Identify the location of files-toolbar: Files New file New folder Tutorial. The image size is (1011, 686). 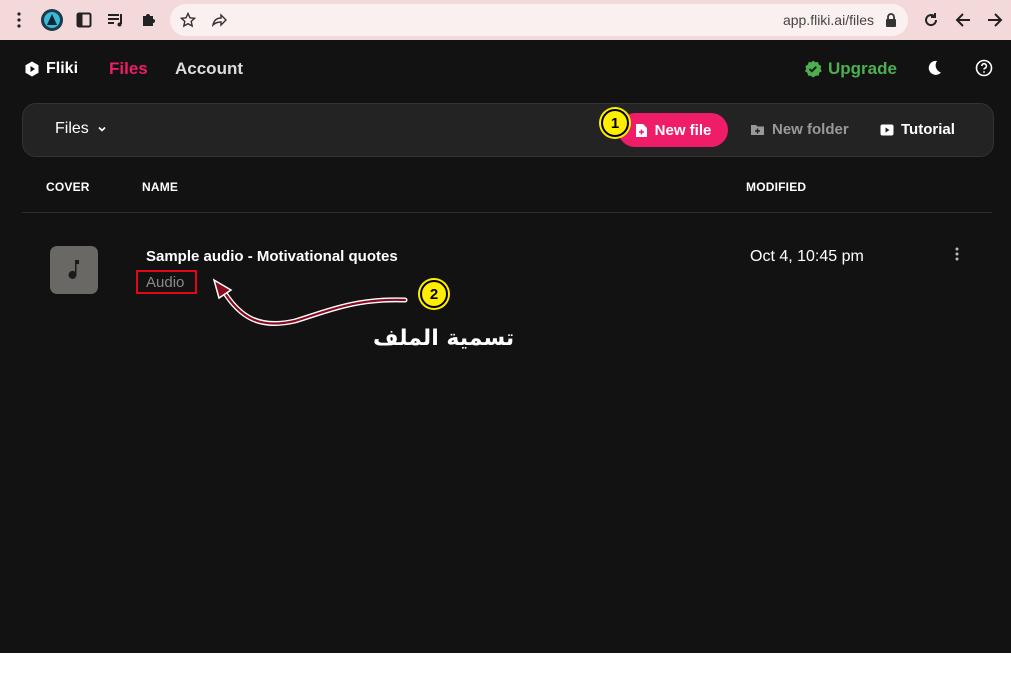
(508, 130).